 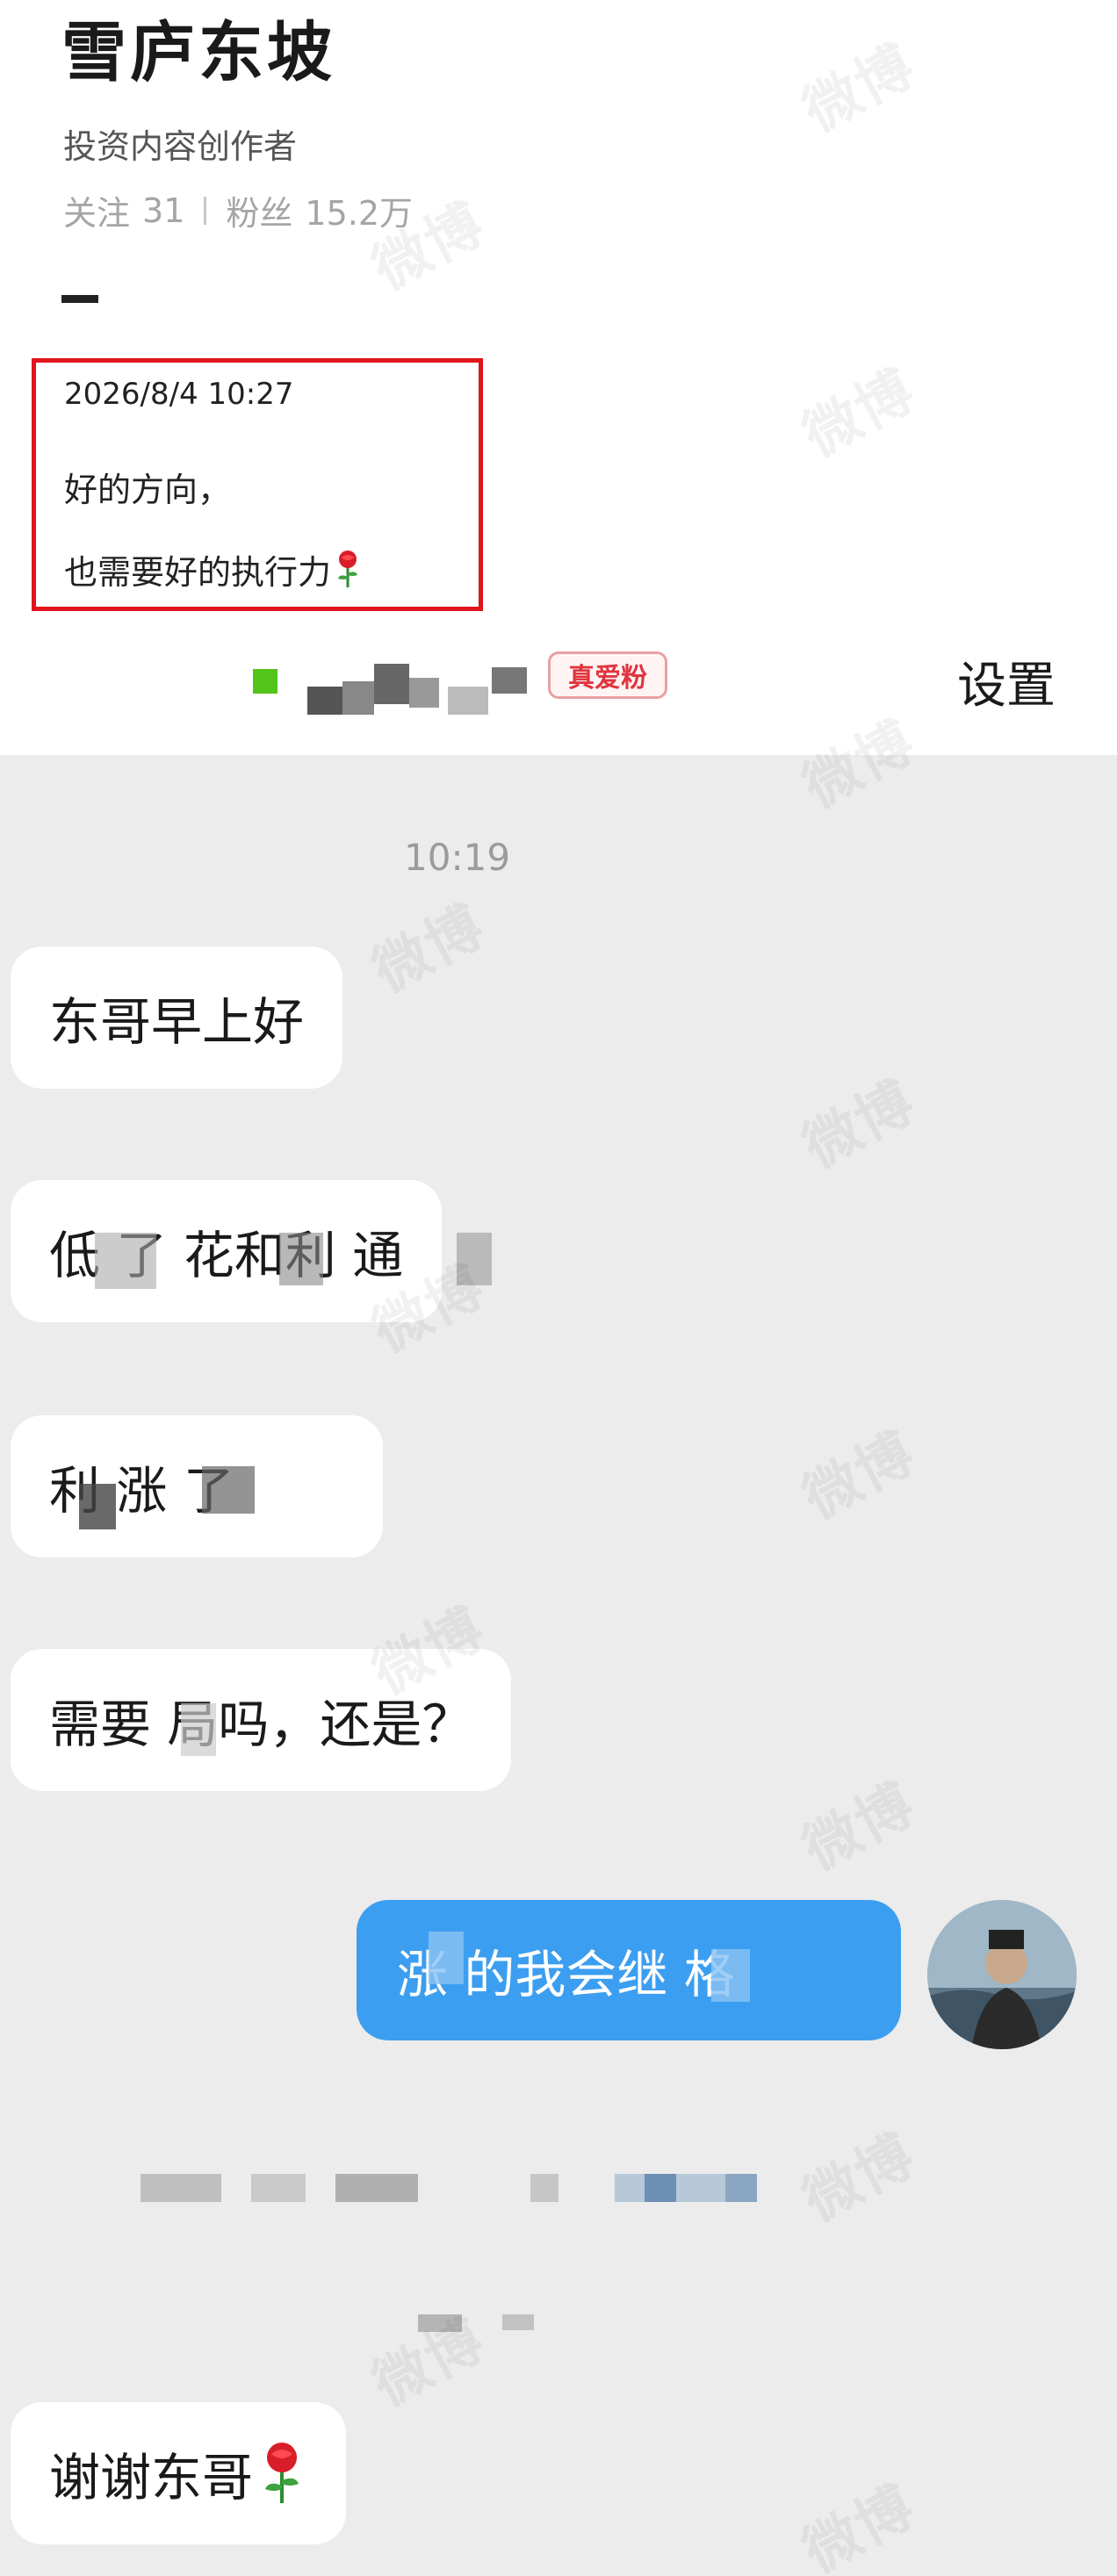 I want to click on avatar-image, so click(x=1002, y=1974).